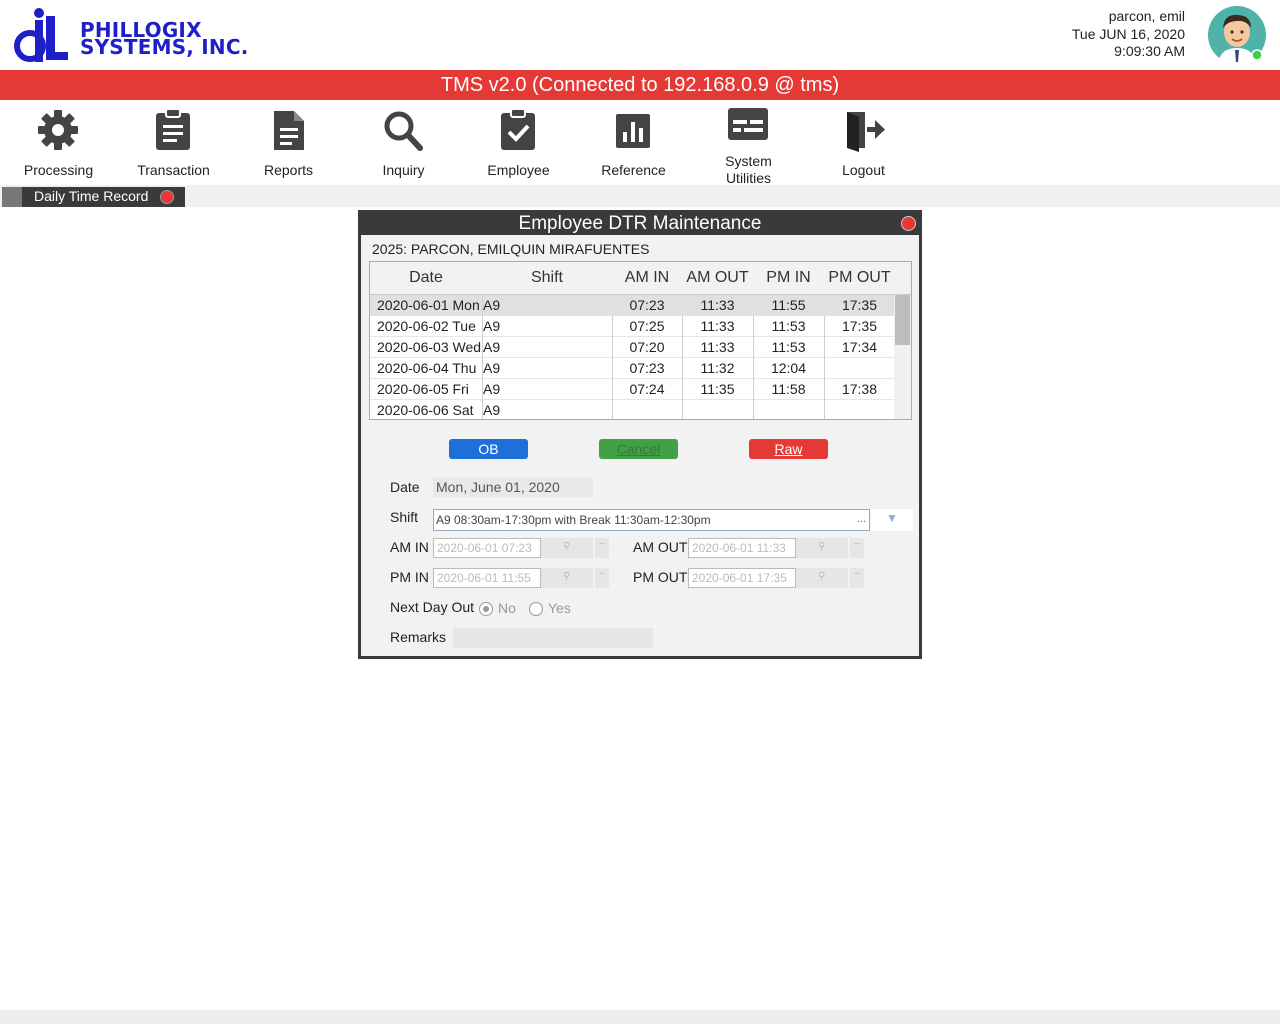 The height and width of the screenshot is (1024, 1280). What do you see at coordinates (647, 326) in the screenshot?
I see `table-cell-am-in: 07:25` at bounding box center [647, 326].